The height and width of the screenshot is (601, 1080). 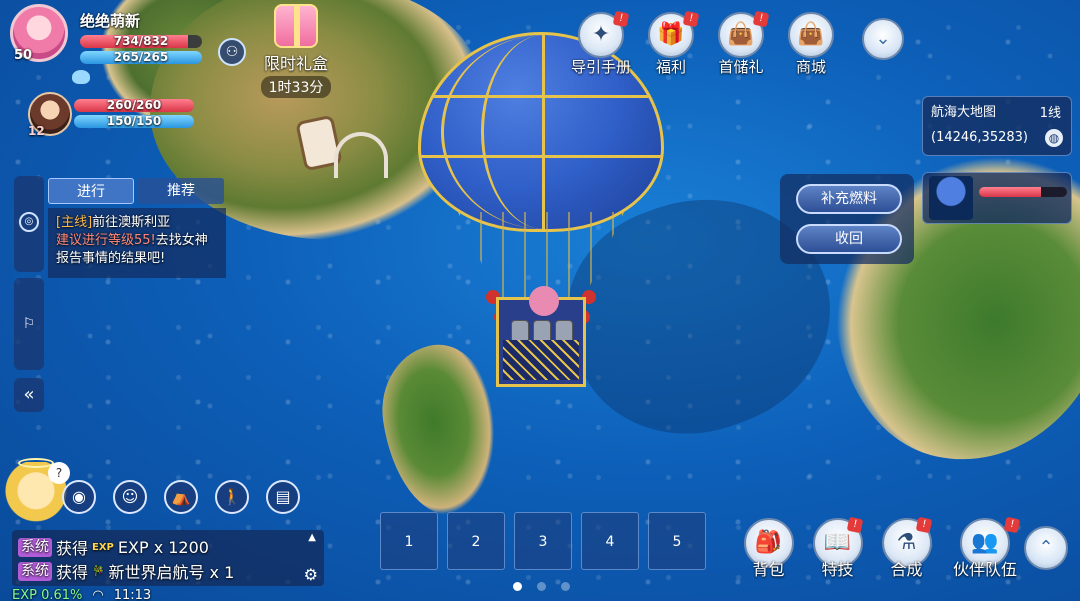 I want to click on walk-icon: 🚶, so click(x=232, y=497).